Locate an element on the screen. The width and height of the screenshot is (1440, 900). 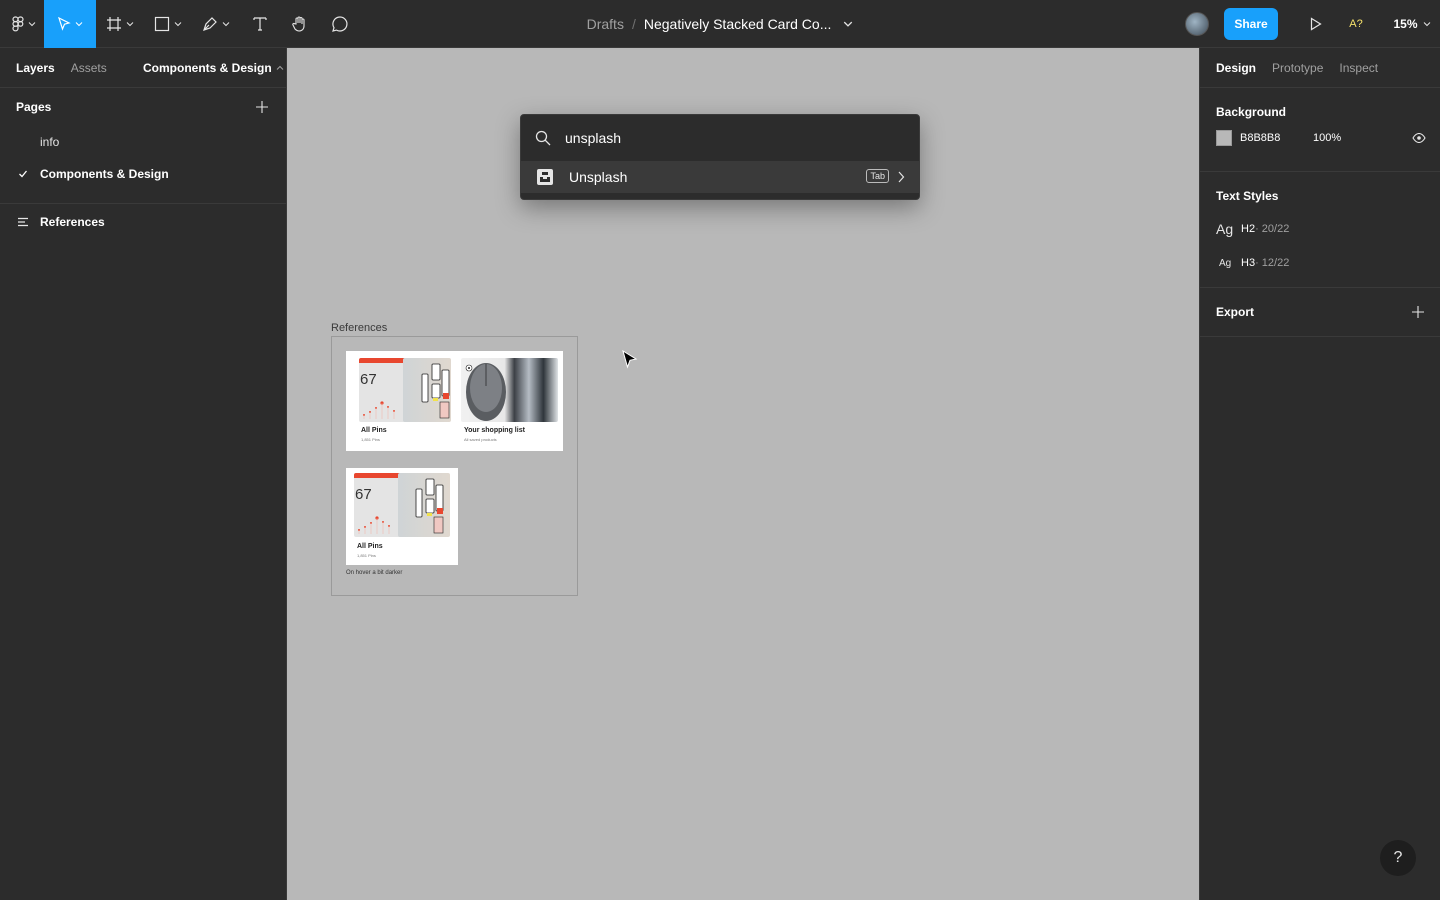
page-item-label: info is located at coordinates (50, 142).